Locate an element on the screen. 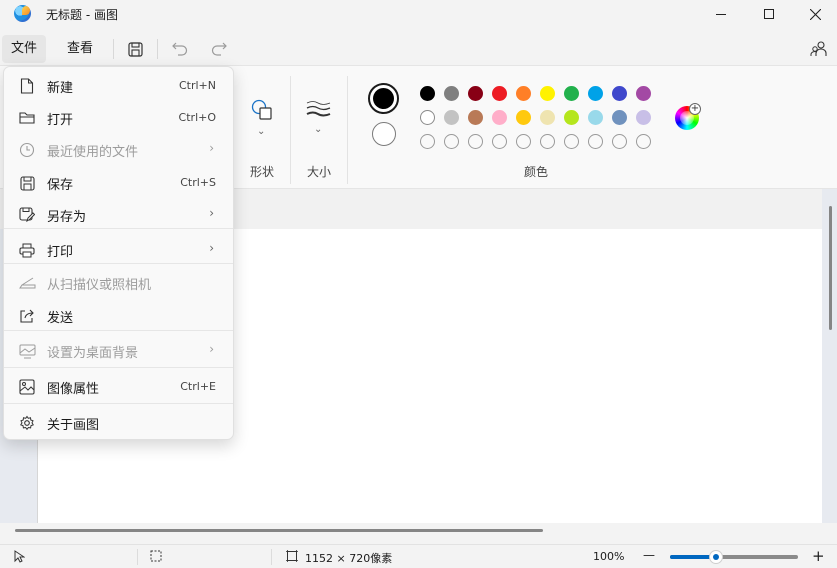  window-title: 无标题 - 画图 is located at coordinates (82, 15).